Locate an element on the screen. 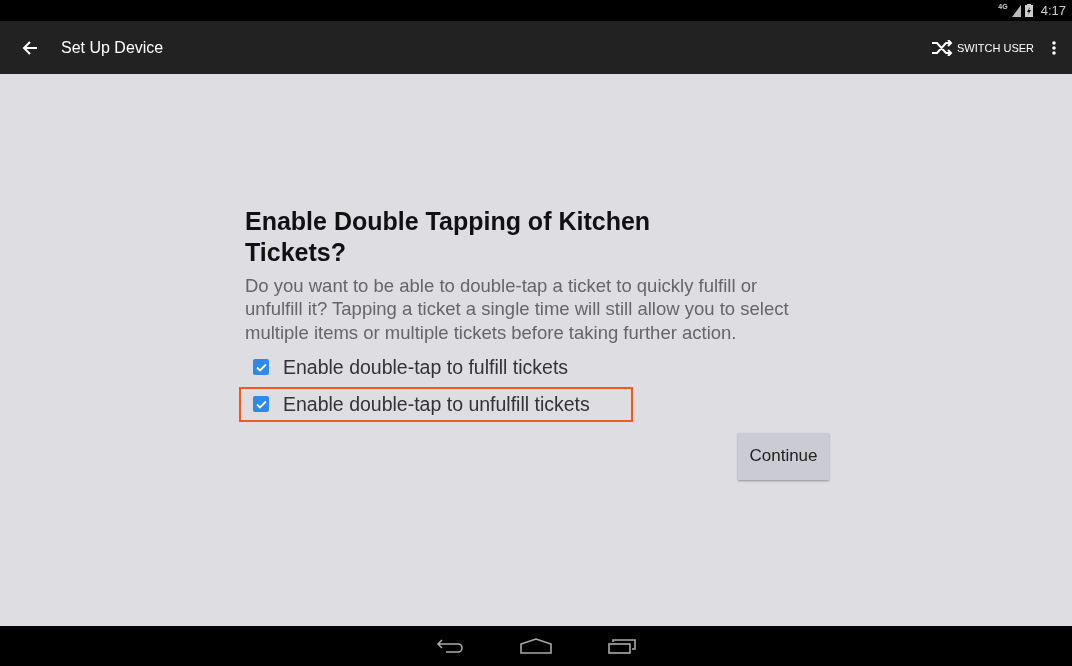  continue-button: Continue is located at coordinates (783, 456).